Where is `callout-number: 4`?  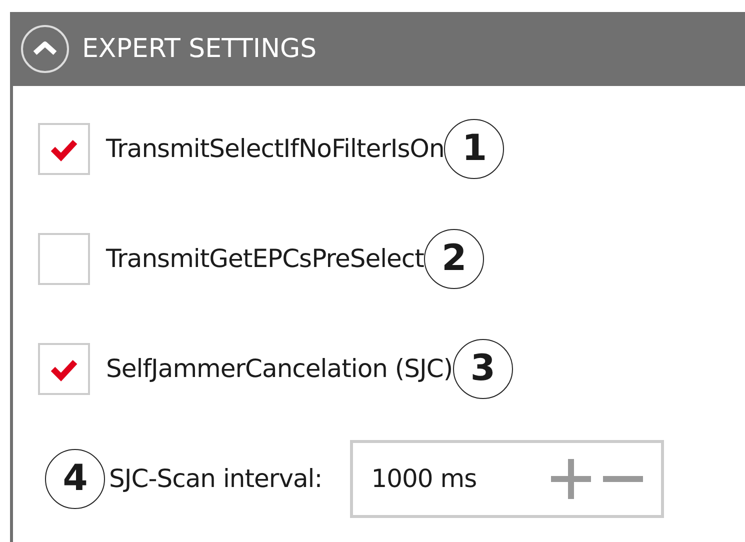
callout-number: 4 is located at coordinates (75, 479).